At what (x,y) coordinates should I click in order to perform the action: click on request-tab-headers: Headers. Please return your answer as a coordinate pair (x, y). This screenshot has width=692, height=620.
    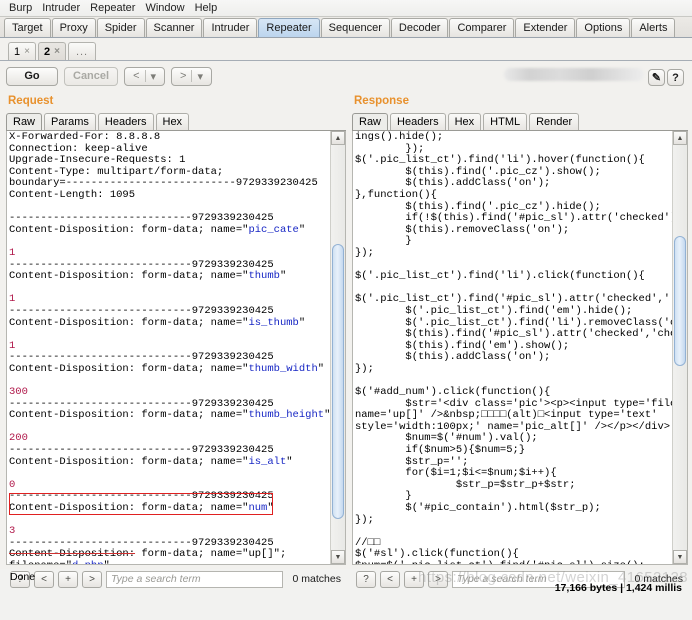
    Looking at the image, I should click on (125, 122).